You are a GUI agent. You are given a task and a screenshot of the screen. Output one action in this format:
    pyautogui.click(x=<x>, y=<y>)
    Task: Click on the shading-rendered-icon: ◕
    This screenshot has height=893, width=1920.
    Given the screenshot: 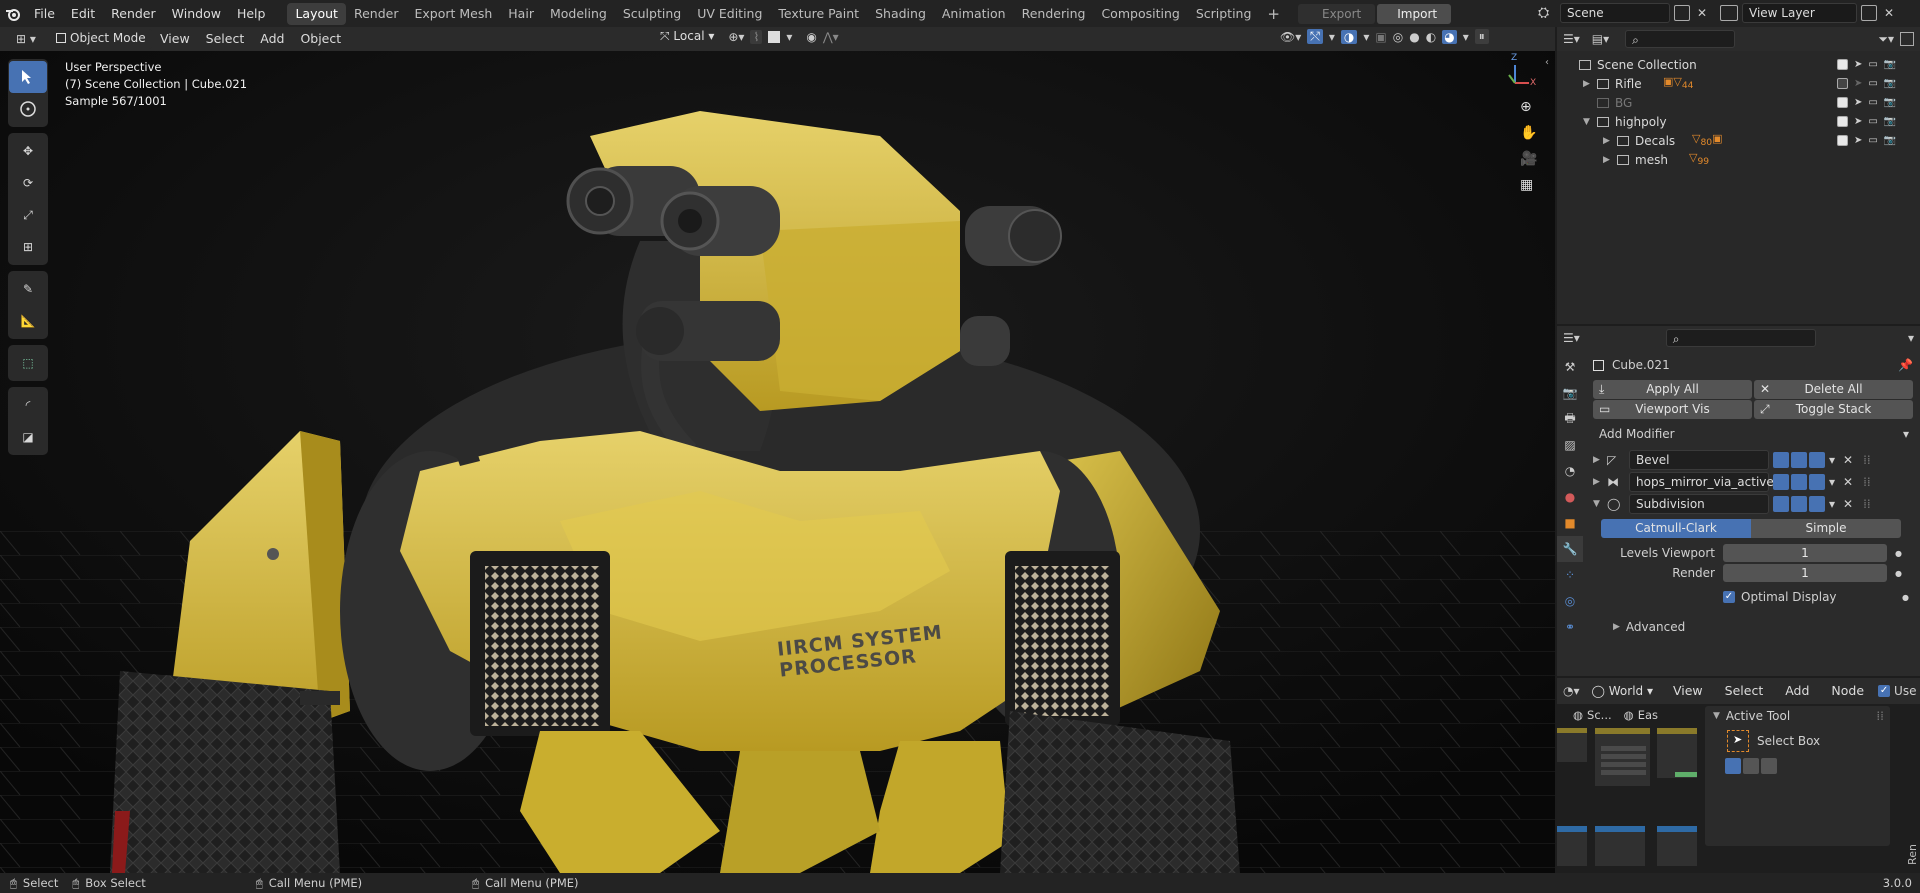 What is the action you would take?
    pyautogui.click(x=1449, y=36)
    